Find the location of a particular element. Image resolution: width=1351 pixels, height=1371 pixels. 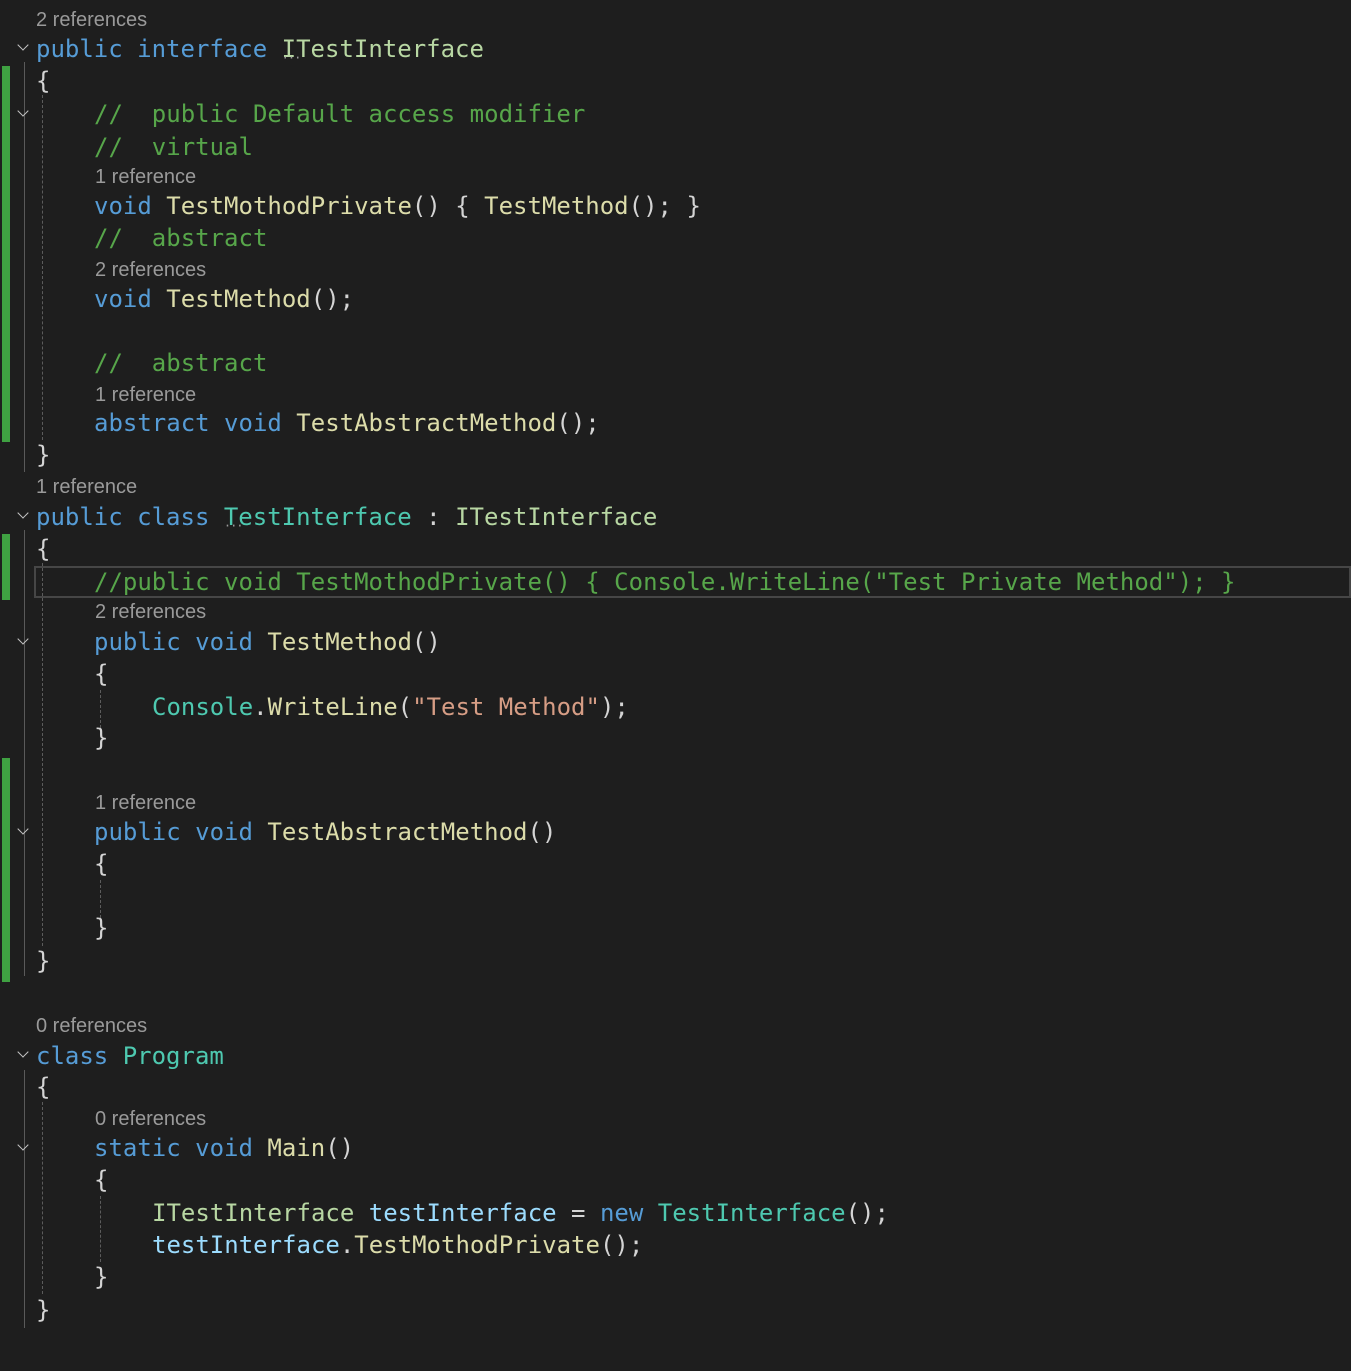

code-line: class Program is located at coordinates (130, 1056).